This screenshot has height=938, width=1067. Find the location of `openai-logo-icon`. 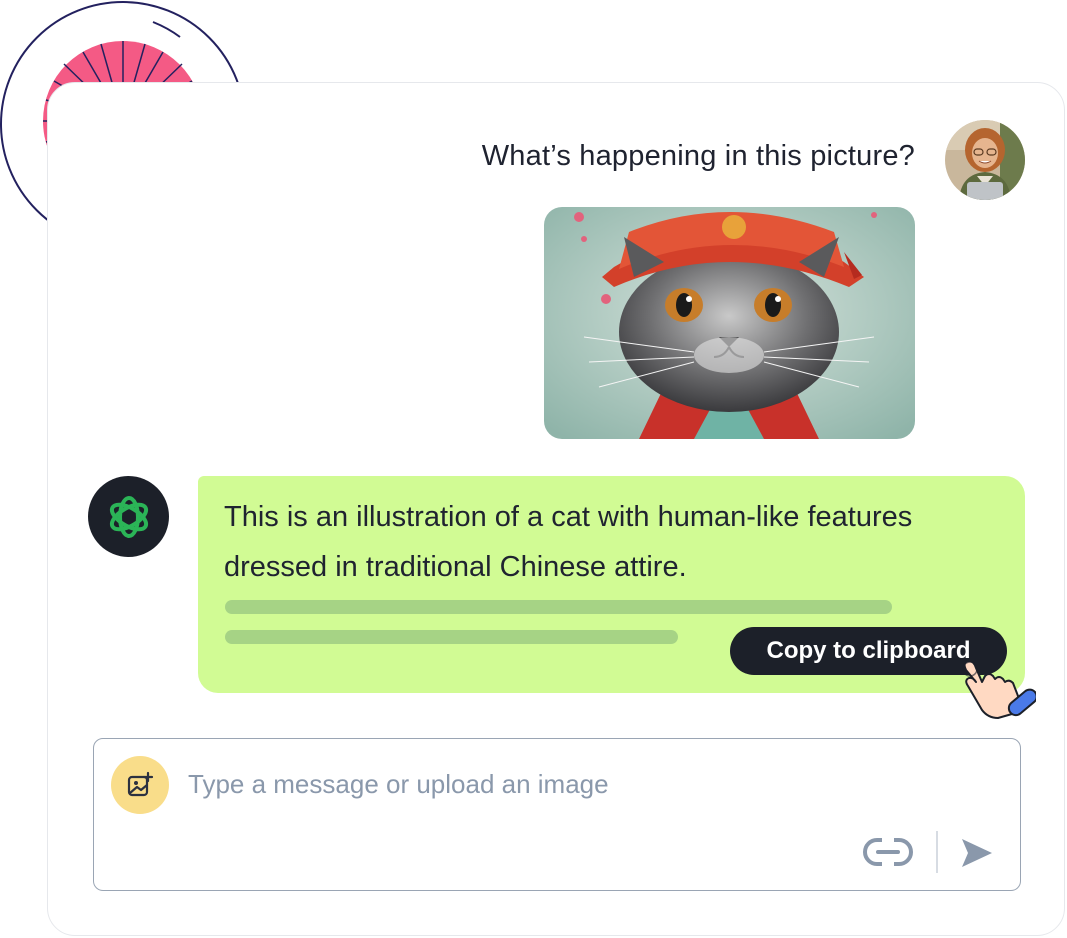

openai-logo-icon is located at coordinates (128, 516).